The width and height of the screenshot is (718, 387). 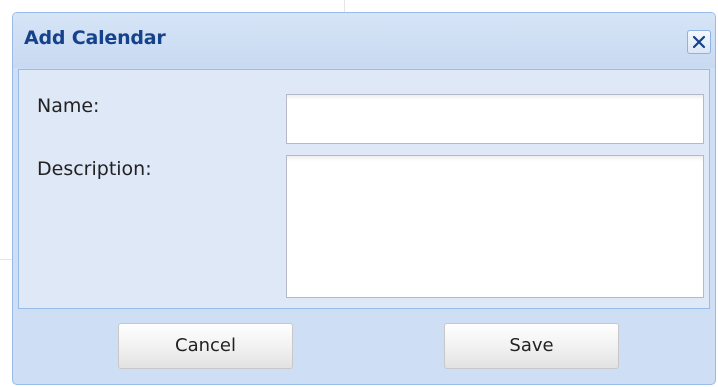 I want to click on background-divider, so click(x=344, y=6).